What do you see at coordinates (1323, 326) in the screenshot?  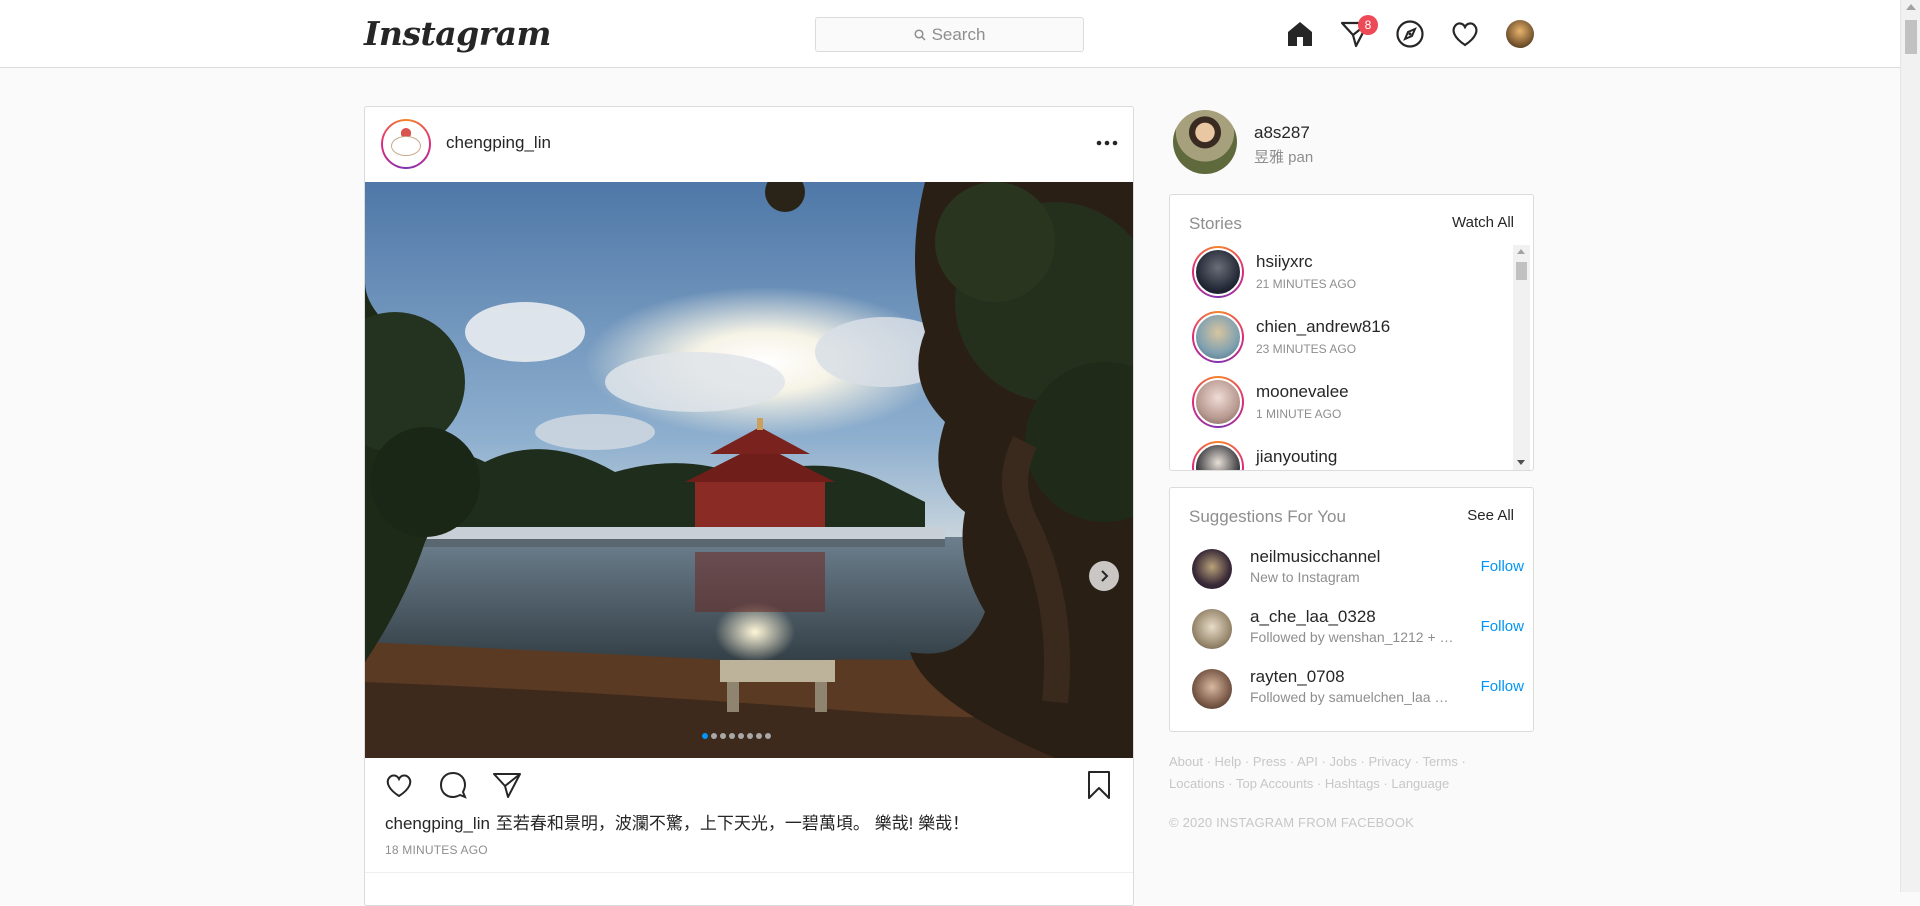 I see `story-username: chien_andrew816` at bounding box center [1323, 326].